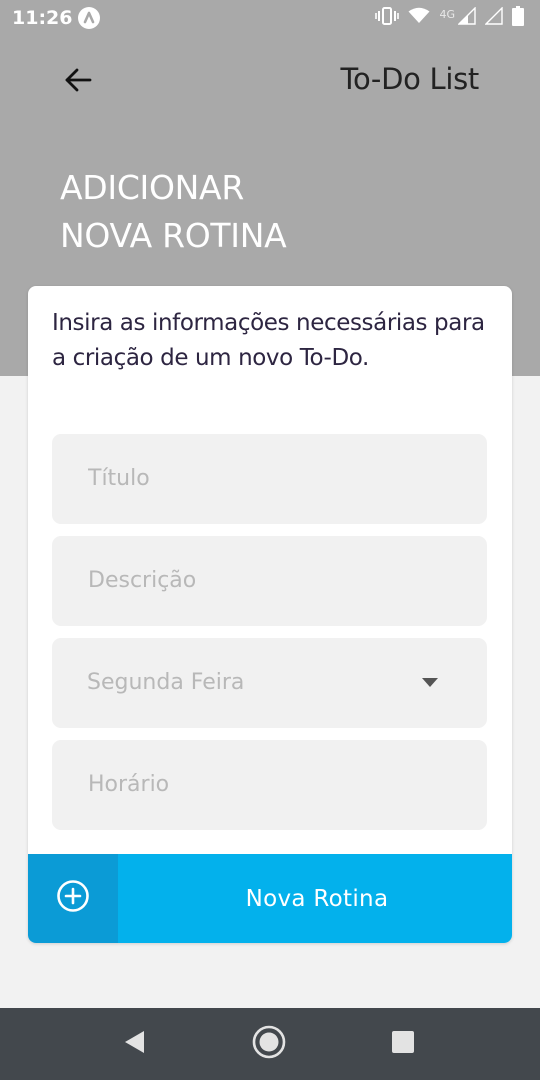  I want to click on network-type-label: 4G, so click(447, 14).